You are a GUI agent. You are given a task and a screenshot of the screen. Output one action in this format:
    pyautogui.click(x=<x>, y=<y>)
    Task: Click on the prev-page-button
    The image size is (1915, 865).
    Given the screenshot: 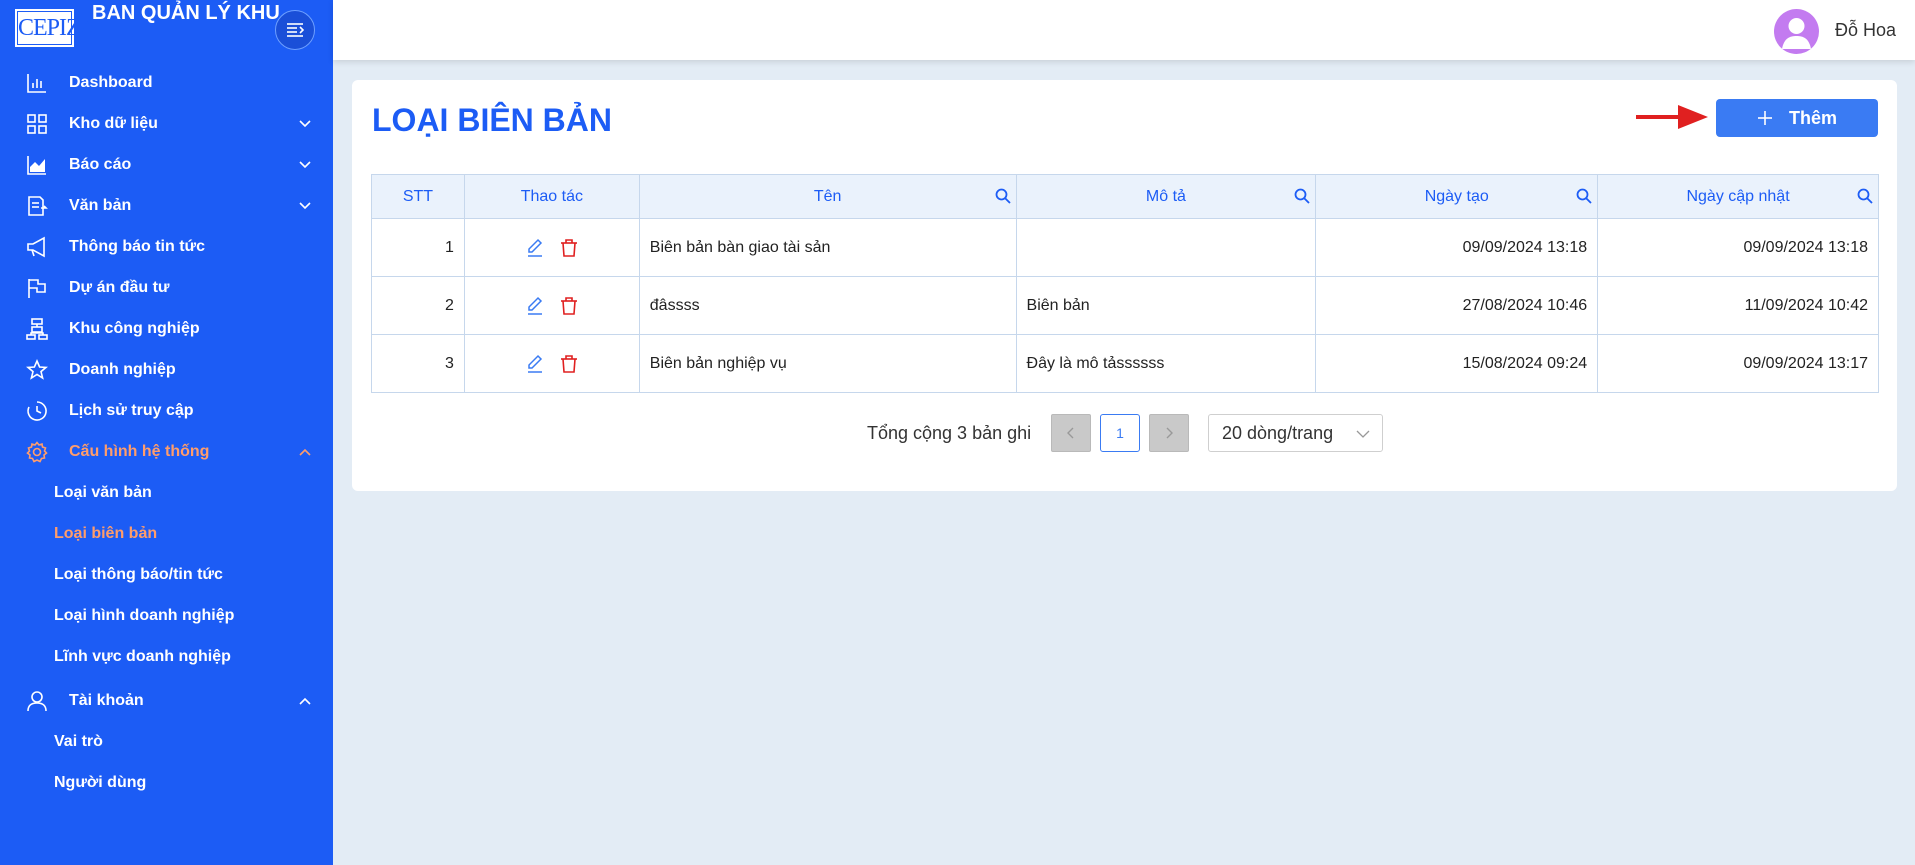 What is the action you would take?
    pyautogui.click(x=1071, y=433)
    